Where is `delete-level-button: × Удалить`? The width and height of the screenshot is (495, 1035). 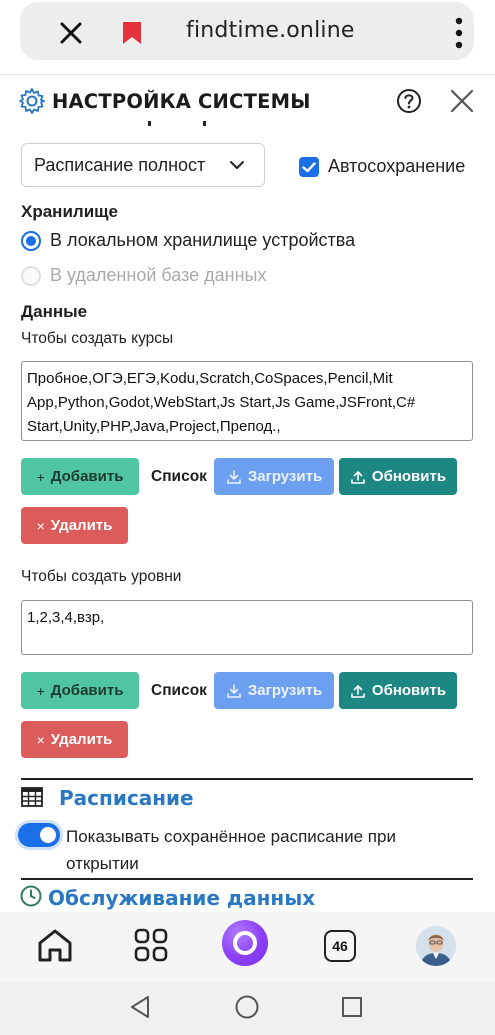
delete-level-button: × Удалить is located at coordinates (74, 739).